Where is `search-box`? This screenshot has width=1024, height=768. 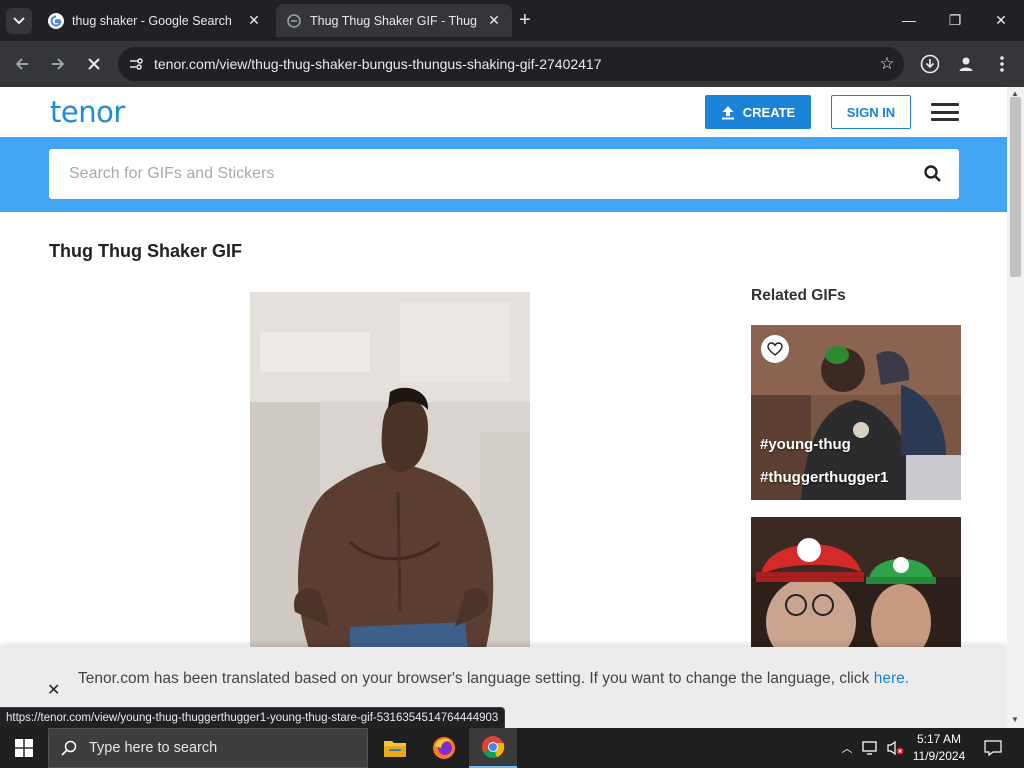 search-box is located at coordinates (504, 174).